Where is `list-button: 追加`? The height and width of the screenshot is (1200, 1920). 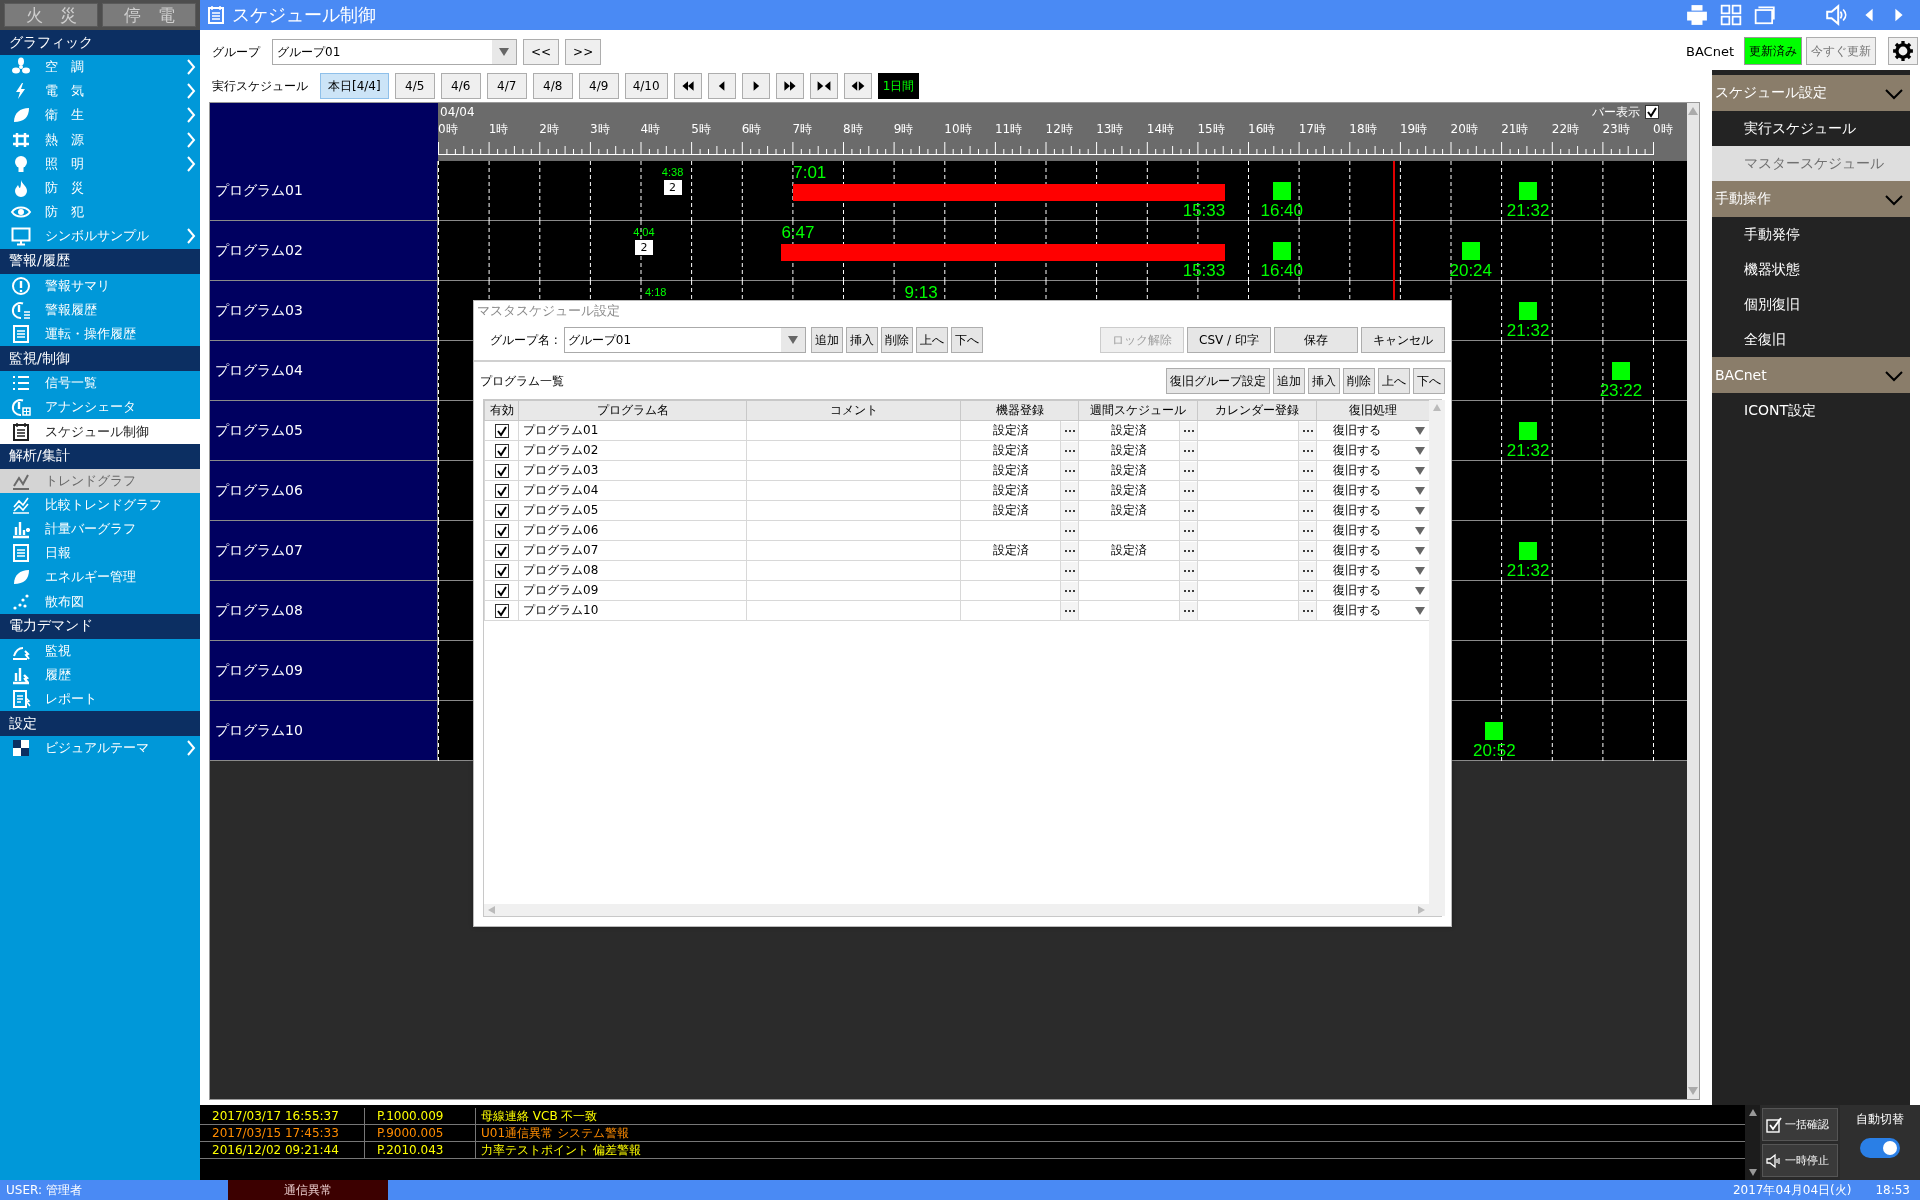 list-button: 追加 is located at coordinates (1289, 381).